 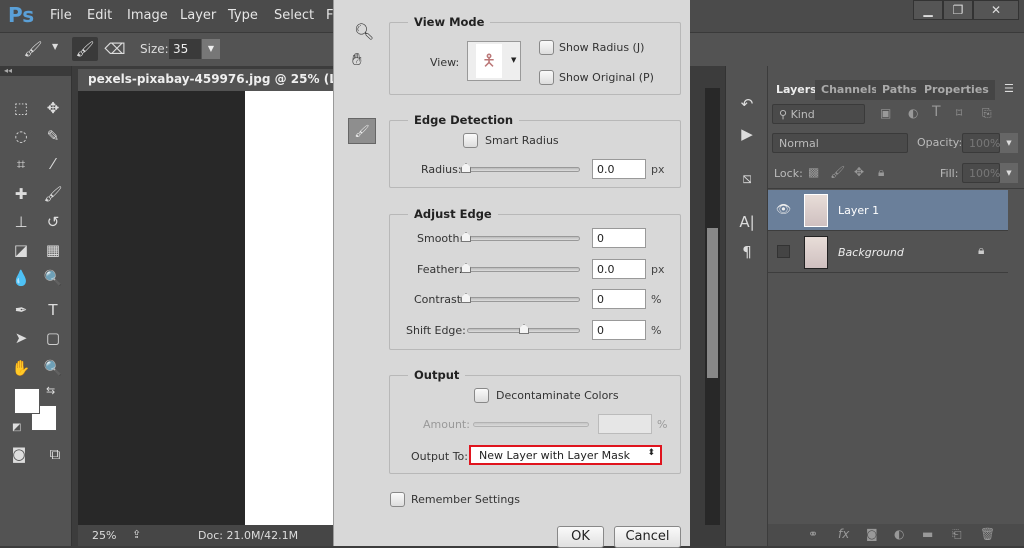 I want to click on hand-tool-icon: ✋, so click(x=21, y=368).